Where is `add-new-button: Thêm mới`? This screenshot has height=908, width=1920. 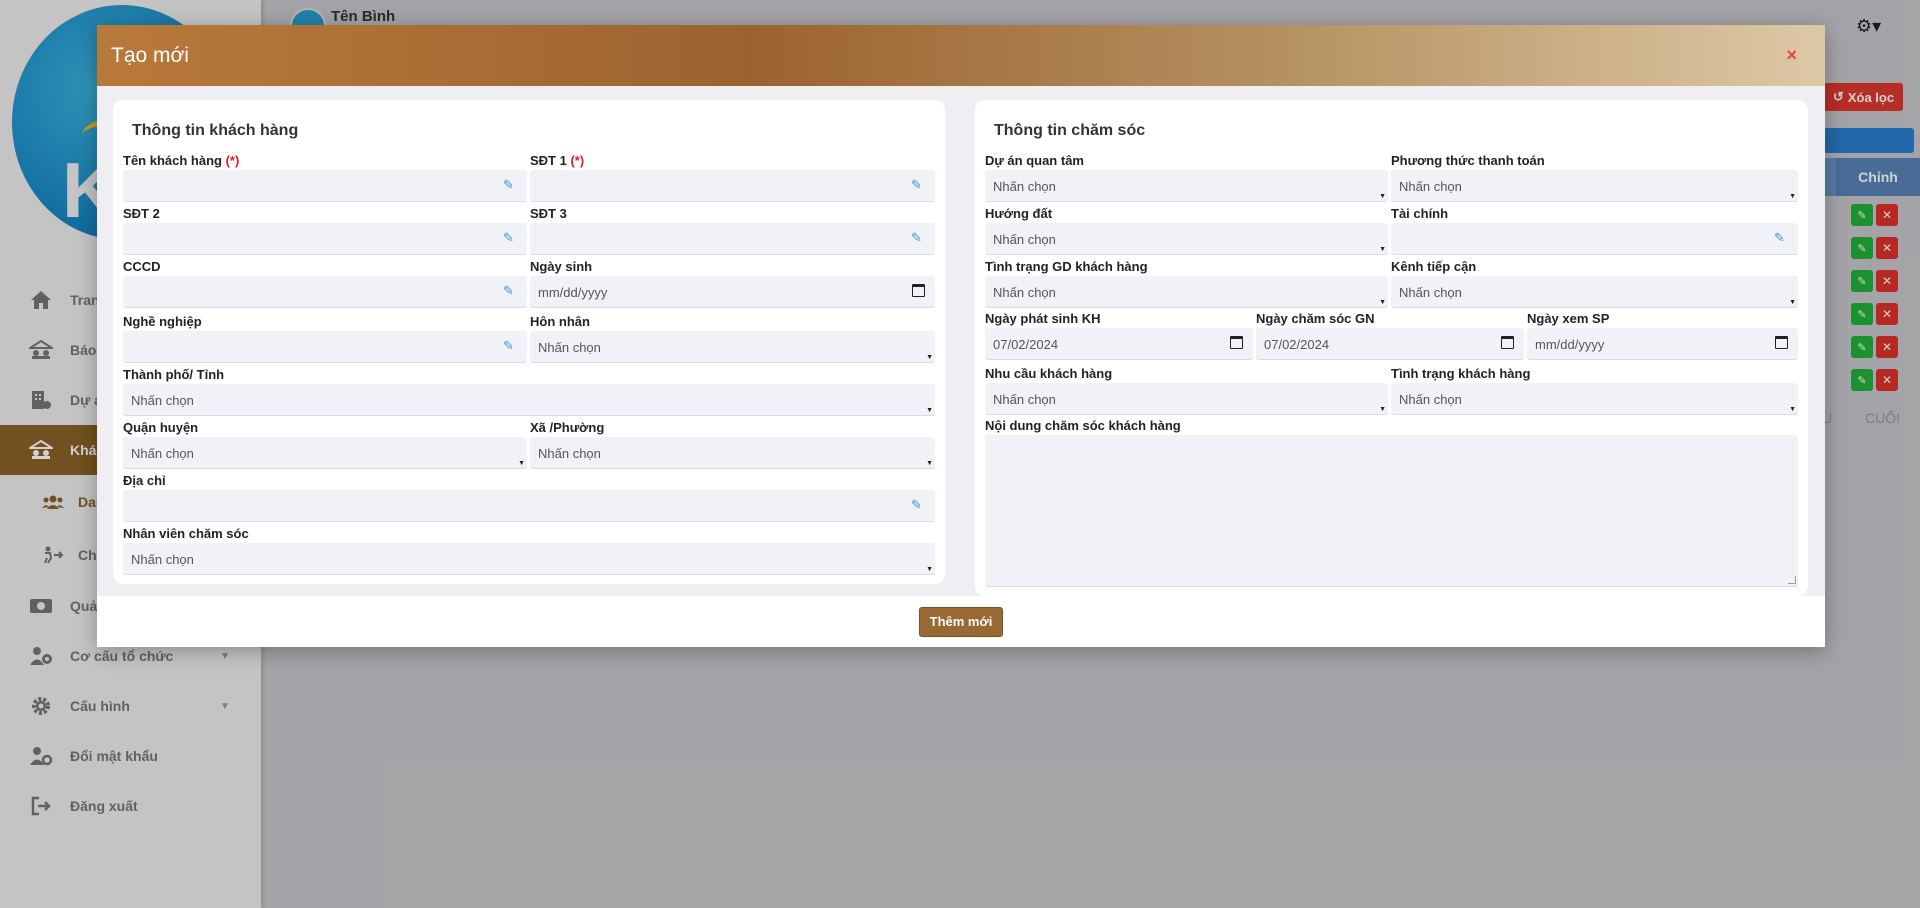 add-new-button: Thêm mới is located at coordinates (961, 621).